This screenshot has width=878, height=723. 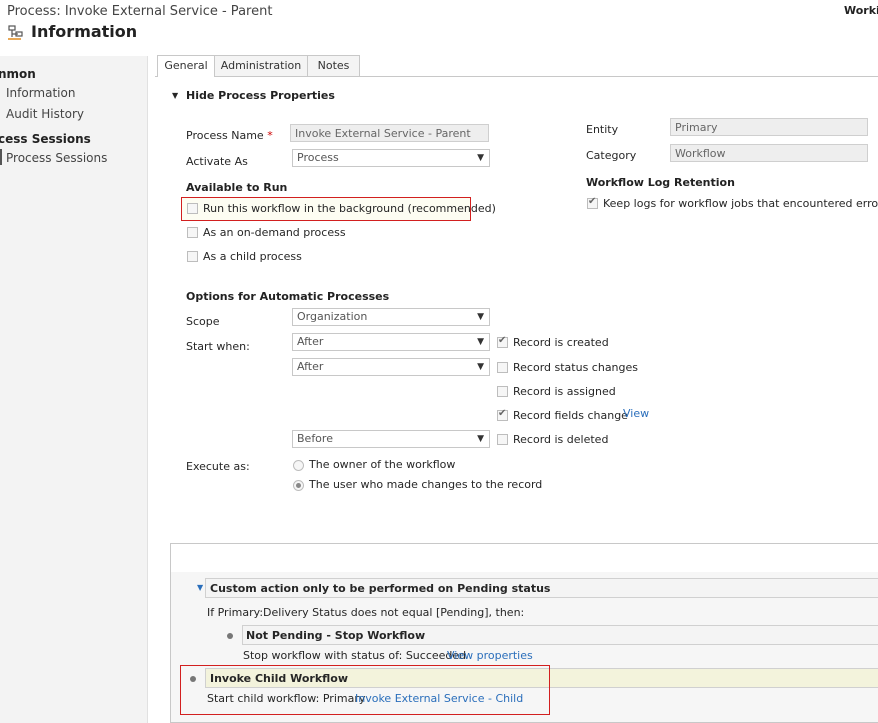 What do you see at coordinates (252, 256) in the screenshot?
I see `child-process-label: As a child process` at bounding box center [252, 256].